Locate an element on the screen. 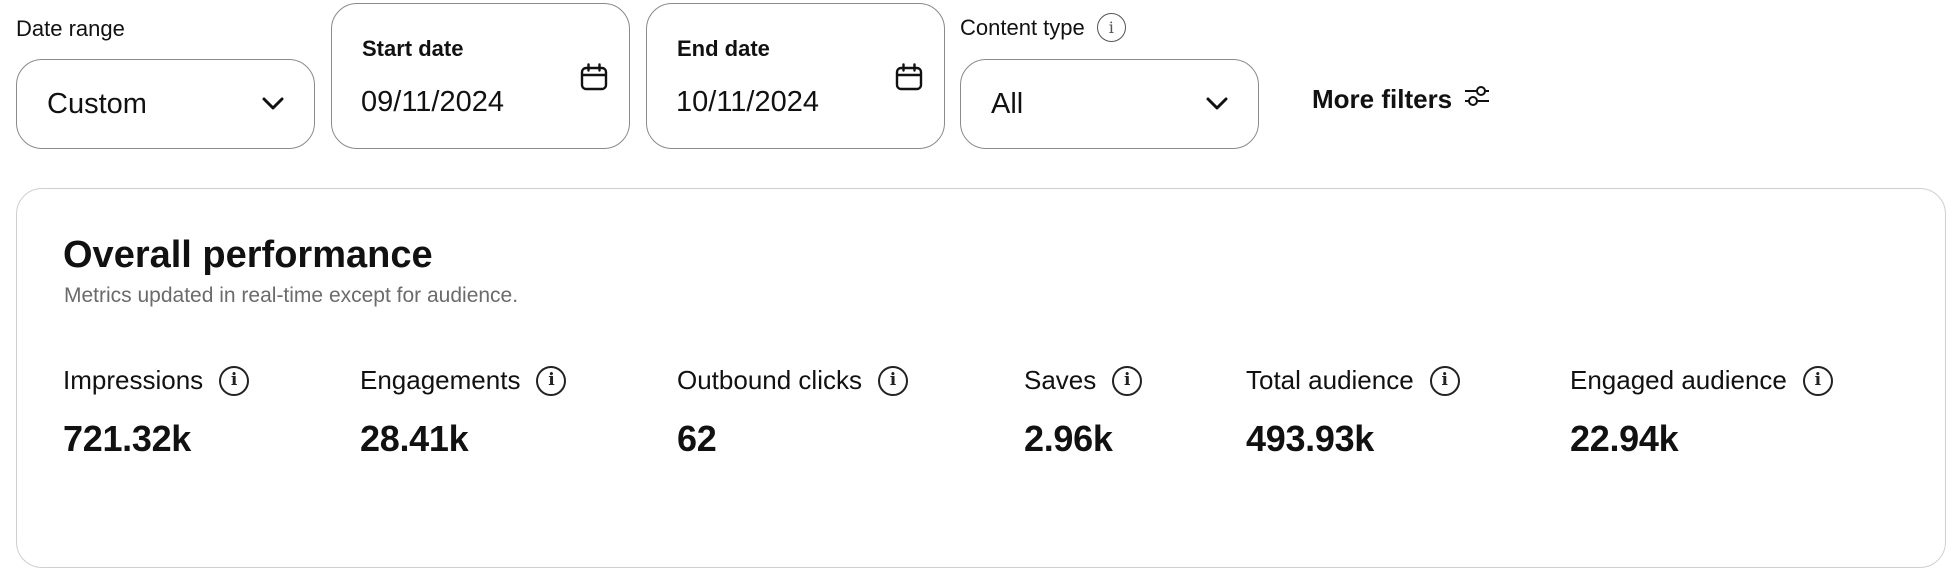 The image size is (1954, 580). metric-saves: Saves i 2.96k is located at coordinates (1083, 412).